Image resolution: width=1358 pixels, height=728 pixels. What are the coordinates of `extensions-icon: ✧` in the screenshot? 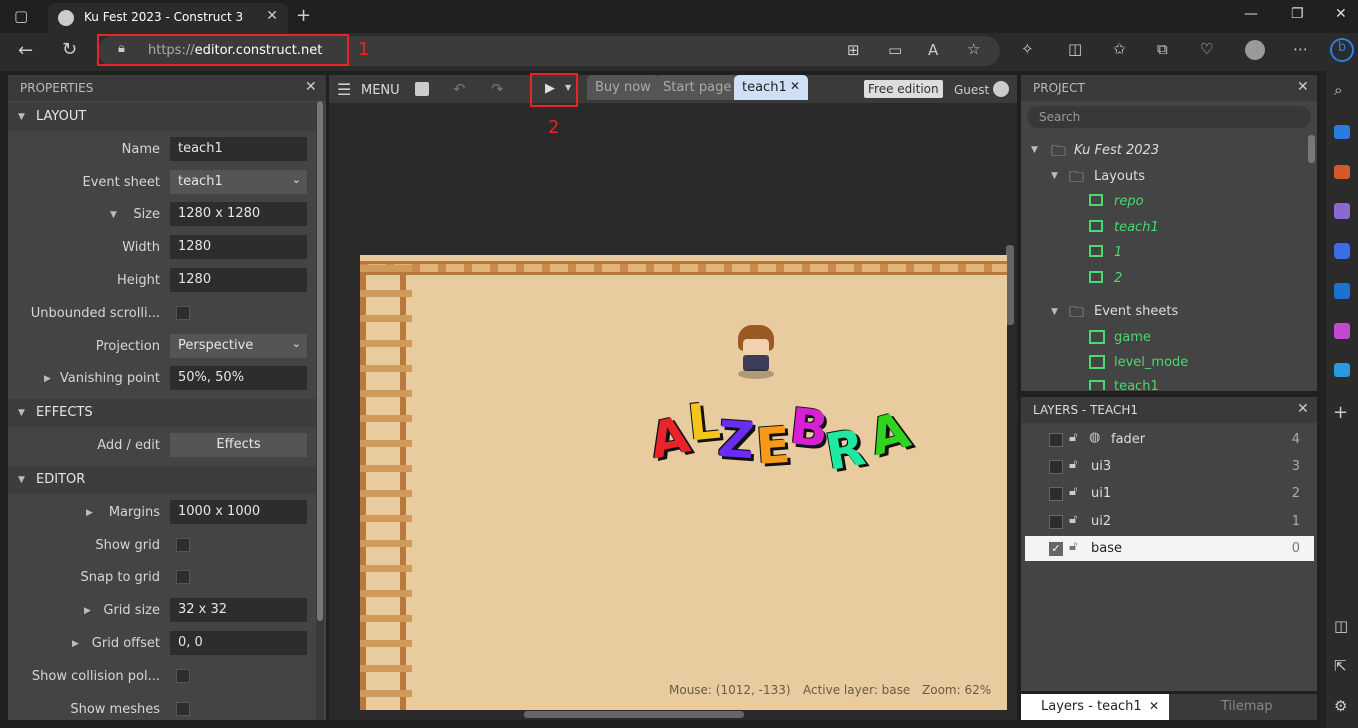 It's located at (1027, 49).